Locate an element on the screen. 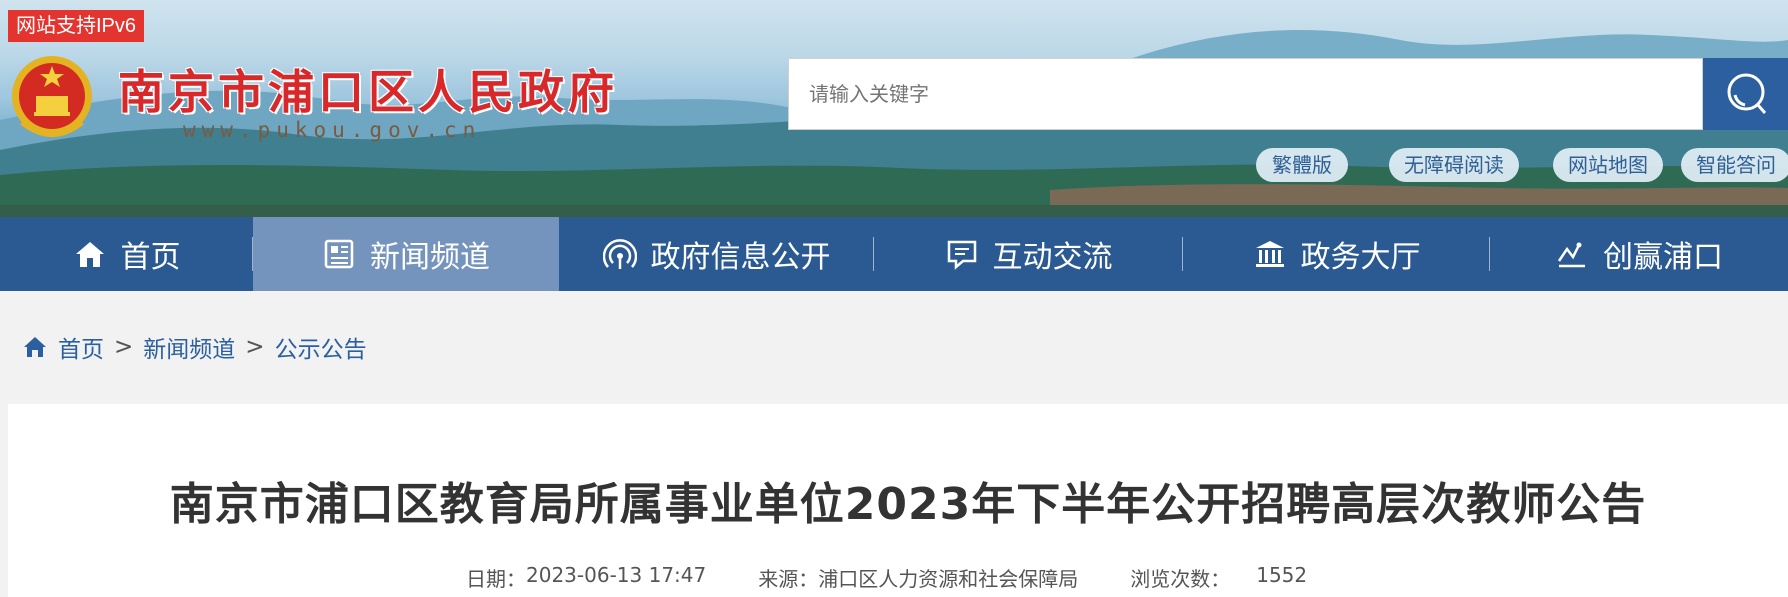 The image size is (1788, 597). accessibility-reading-link: 无障碍阅读 is located at coordinates (1454, 165).